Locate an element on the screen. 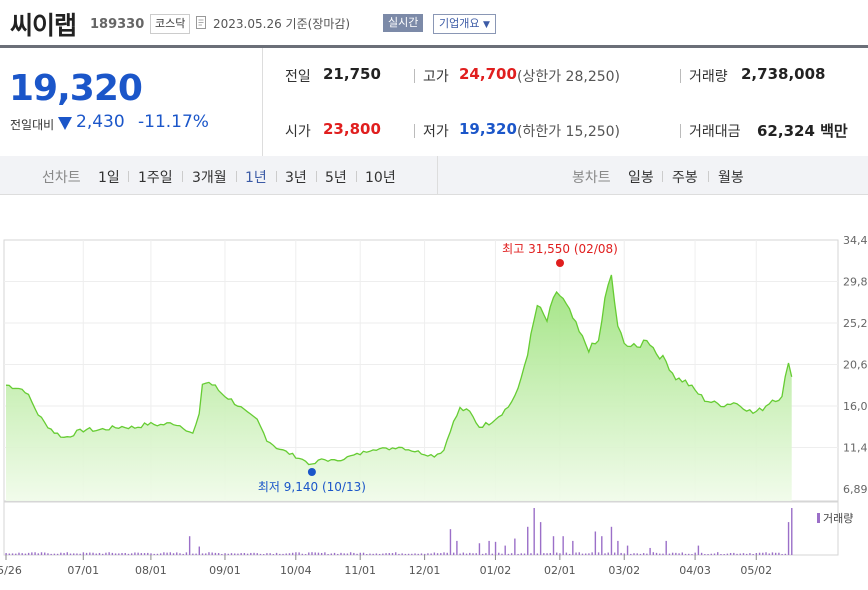  volume-label: 거래량 is located at coordinates (708, 77).